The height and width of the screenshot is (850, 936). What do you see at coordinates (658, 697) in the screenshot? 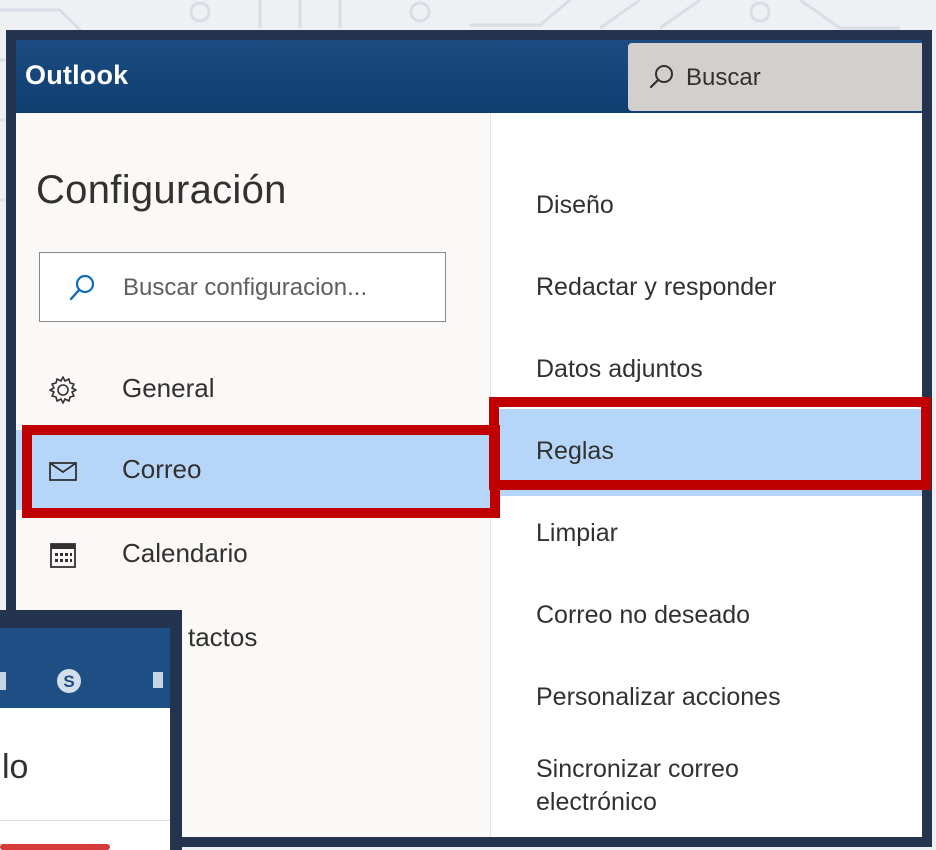
I see `option-personalizar-acciones: Personalizar acciones` at bounding box center [658, 697].